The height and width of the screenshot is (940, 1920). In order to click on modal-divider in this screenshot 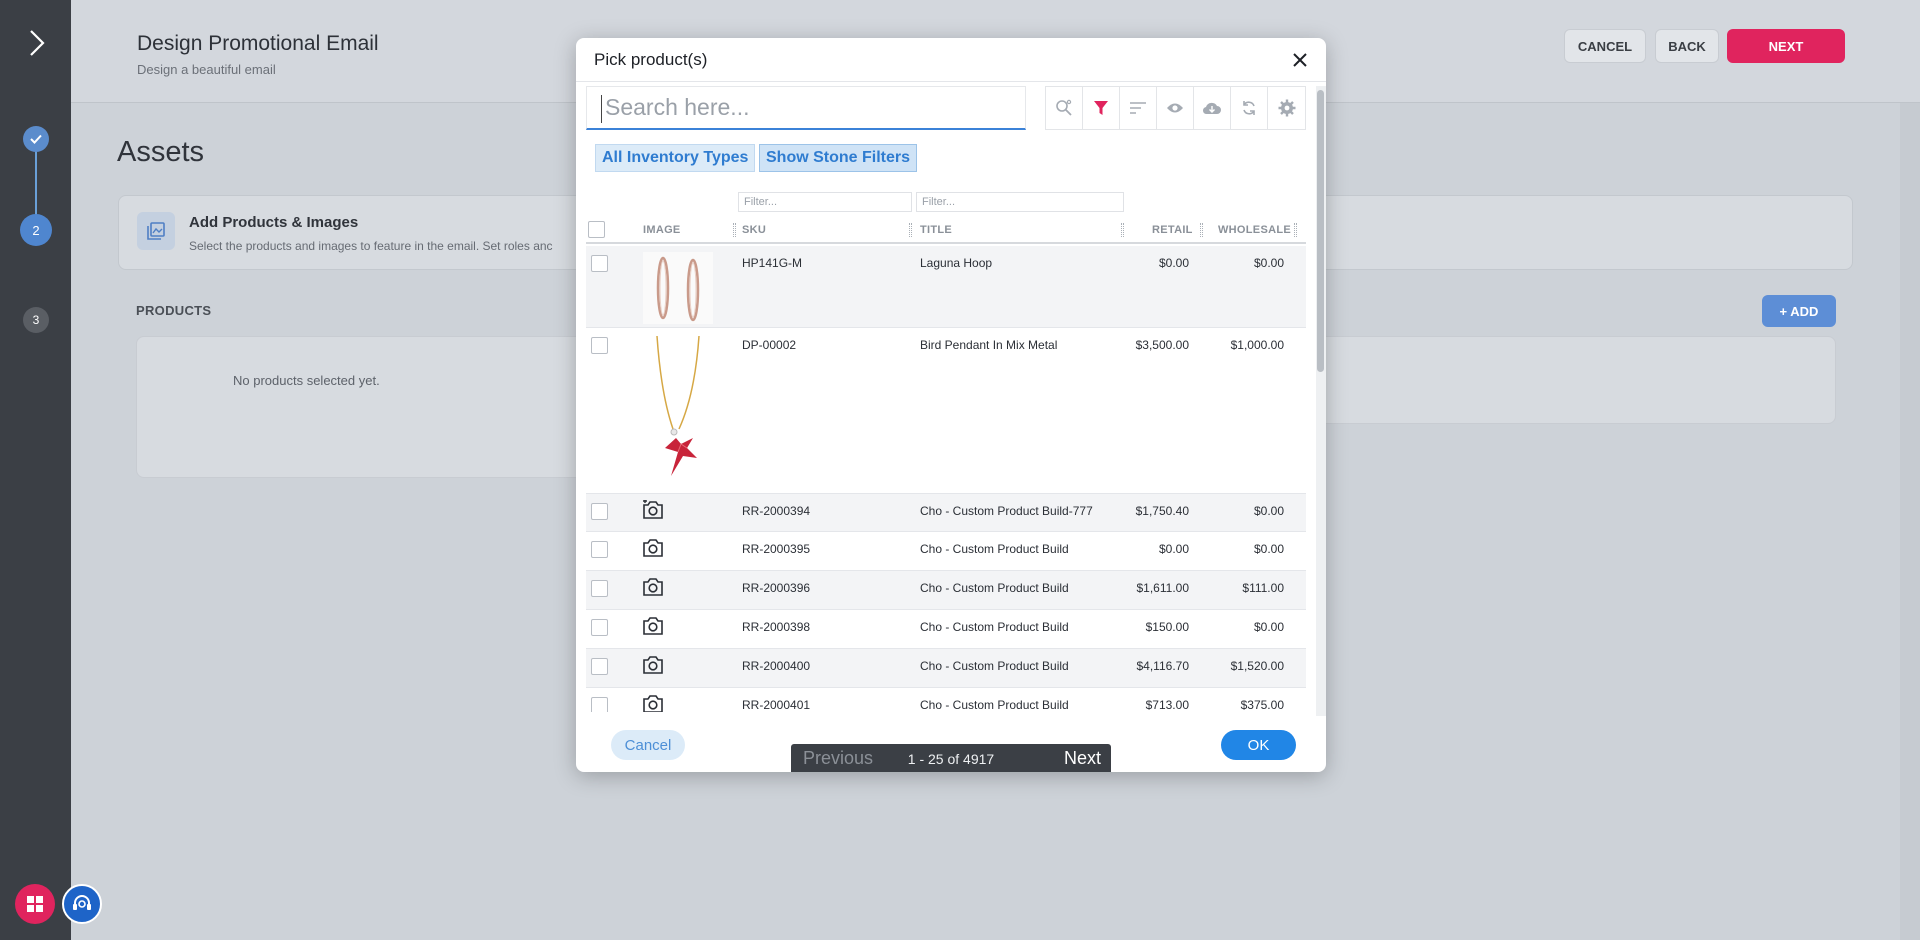, I will do `click(951, 81)`.